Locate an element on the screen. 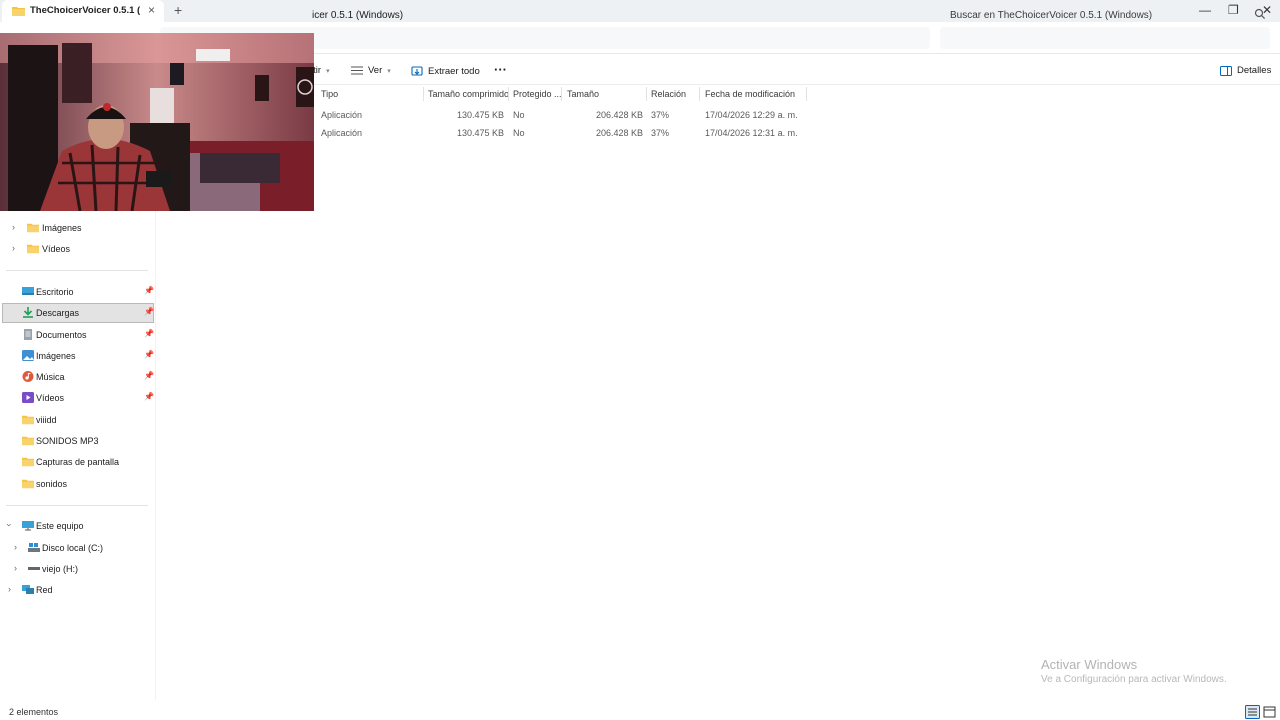 The height and width of the screenshot is (720, 1280). sidebar-item-red: › Red is located at coordinates (78, 590).